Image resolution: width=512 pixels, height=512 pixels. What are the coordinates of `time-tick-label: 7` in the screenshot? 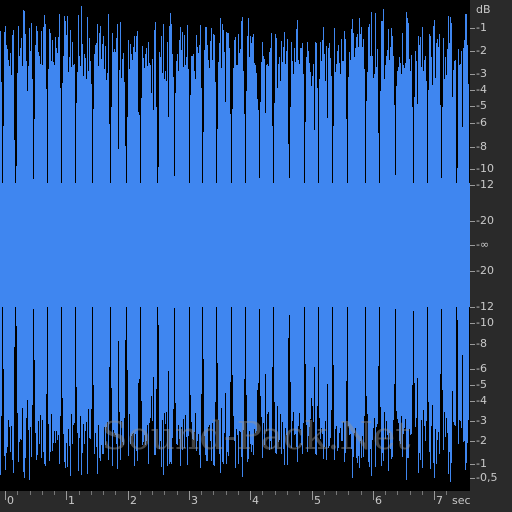 It's located at (439, 500).